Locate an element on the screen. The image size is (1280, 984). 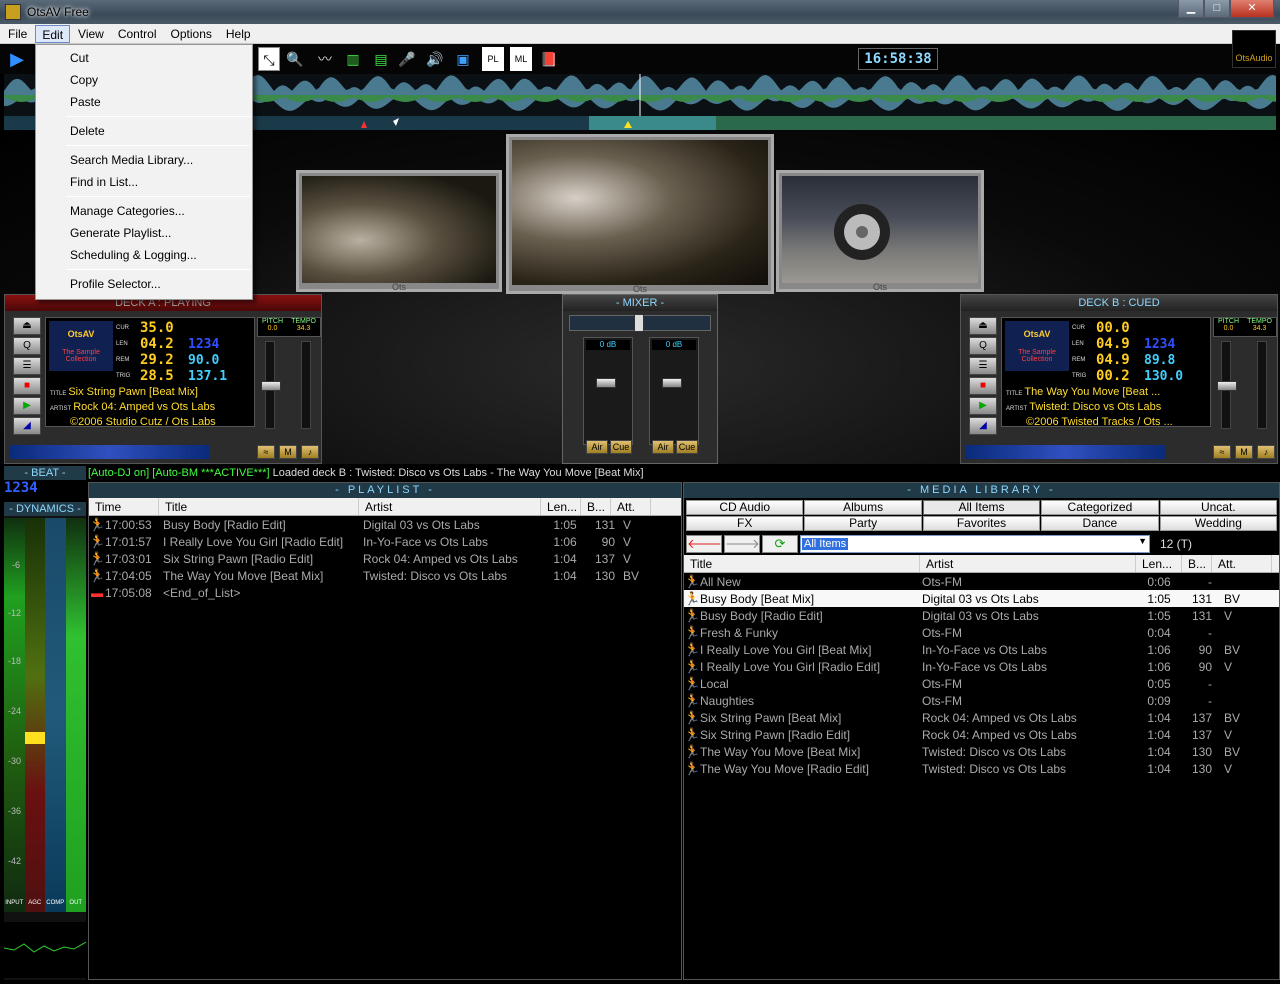
category-uncat: Uncat. is located at coordinates (1218, 507).